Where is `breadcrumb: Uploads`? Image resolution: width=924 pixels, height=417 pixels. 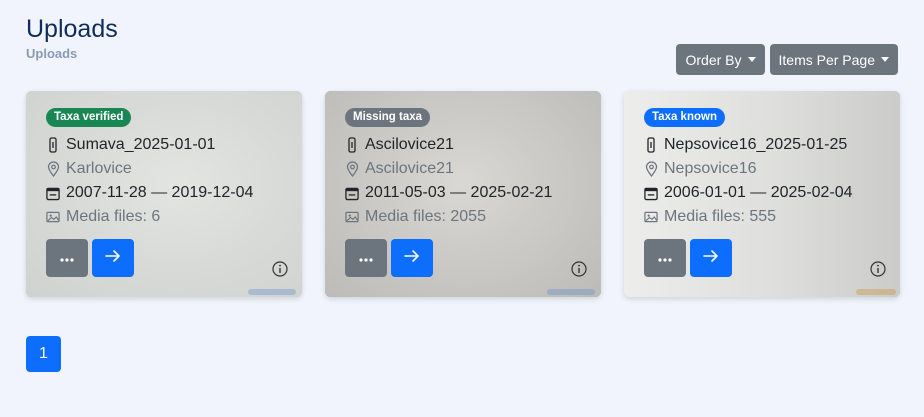 breadcrumb: Uploads is located at coordinates (51, 53).